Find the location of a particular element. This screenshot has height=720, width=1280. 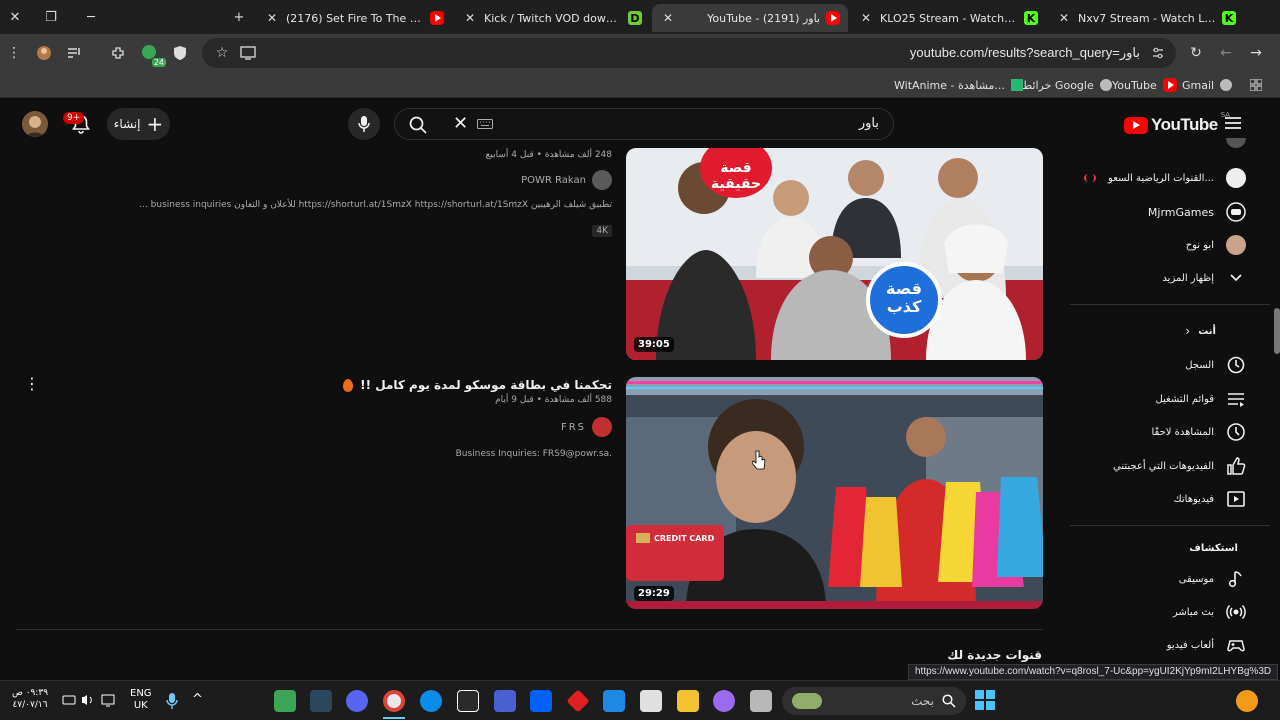

video-title: تحكمنا في بطاقة موسكو لمدة يوم كامل !! is located at coordinates (486, 385).